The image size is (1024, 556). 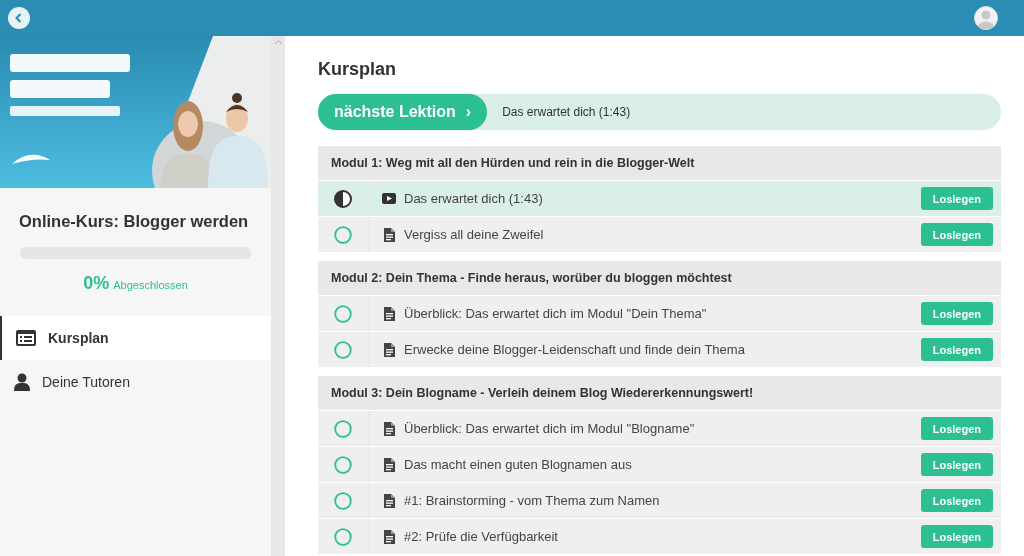 What do you see at coordinates (135, 382) in the screenshot?
I see `nav-item: Deine Tutoren` at bounding box center [135, 382].